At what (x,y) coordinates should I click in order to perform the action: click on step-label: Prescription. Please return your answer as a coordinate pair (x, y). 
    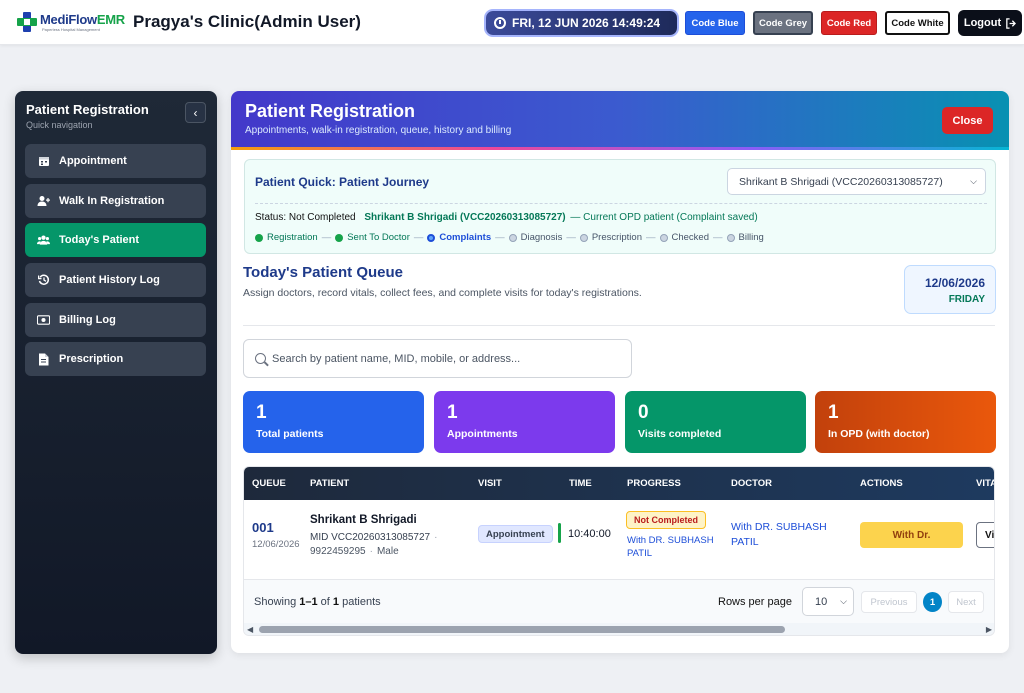
    Looking at the image, I should click on (616, 237).